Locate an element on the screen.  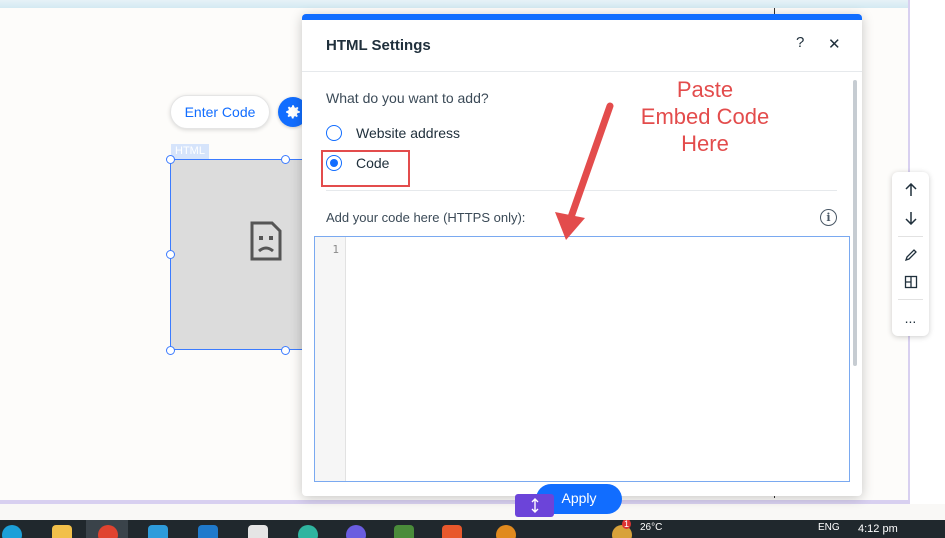
annotation-text: Paste Embed Code Here is located at coordinates (705, 116).